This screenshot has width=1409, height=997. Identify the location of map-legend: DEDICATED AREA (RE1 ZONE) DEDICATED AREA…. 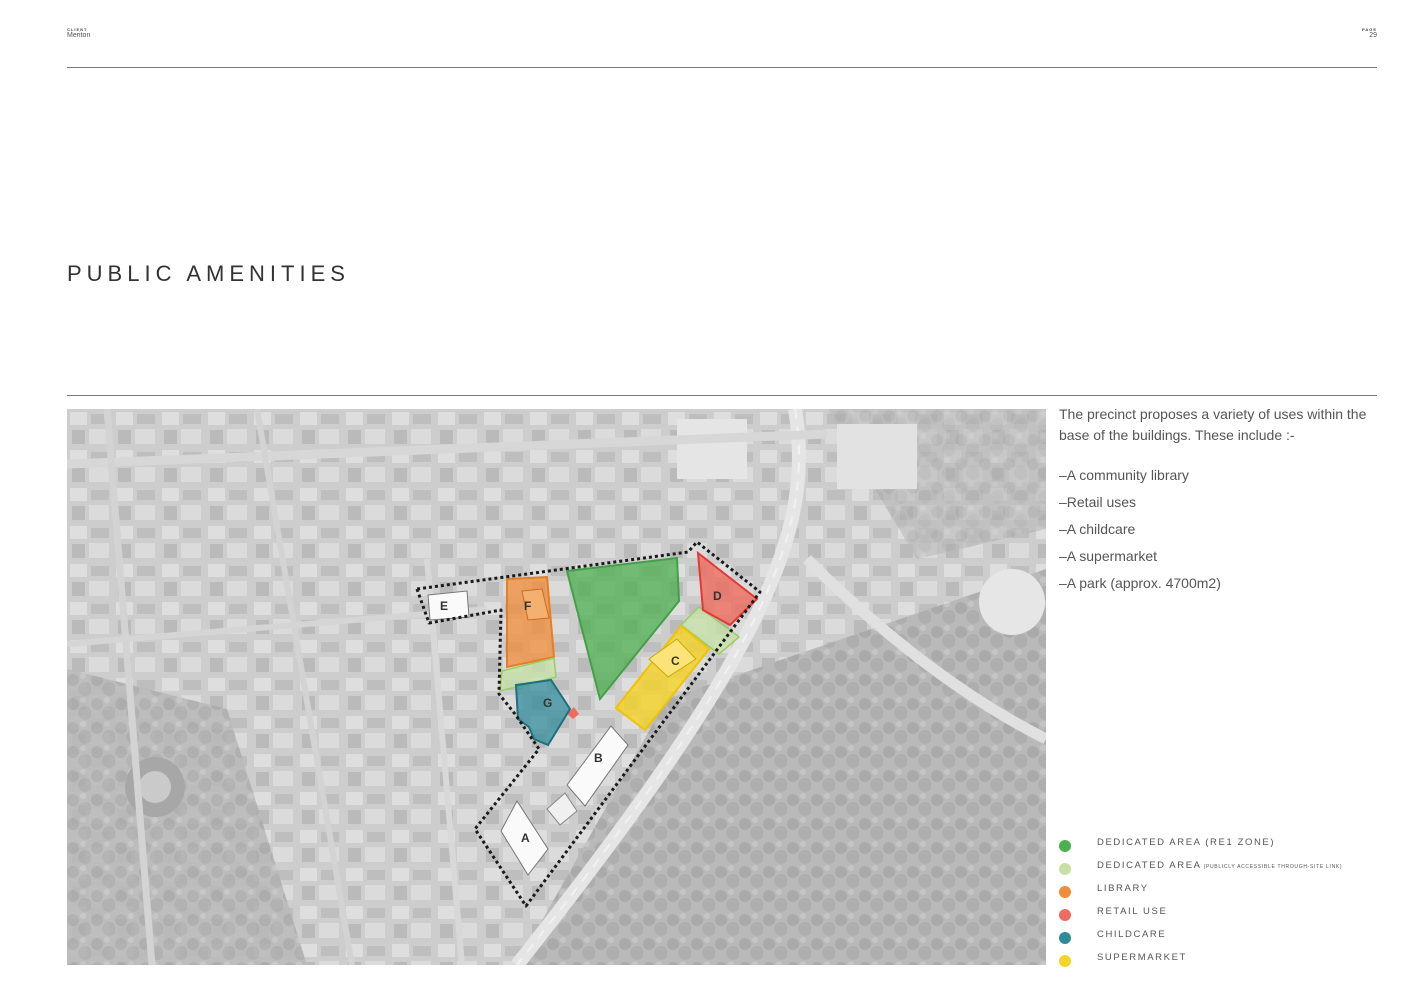
(1218, 903).